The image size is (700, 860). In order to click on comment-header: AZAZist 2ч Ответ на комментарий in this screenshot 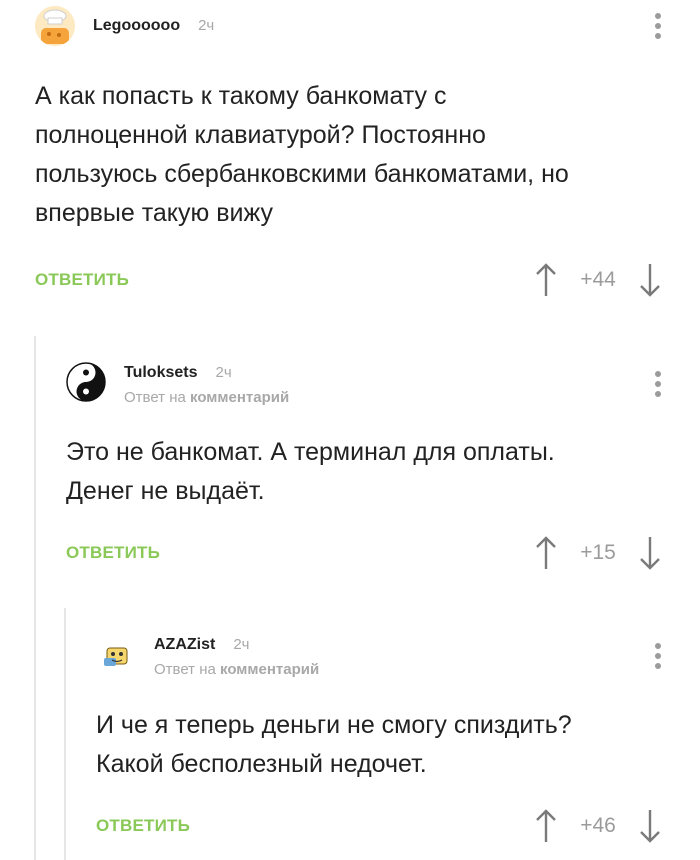, I will do `click(207, 656)`.